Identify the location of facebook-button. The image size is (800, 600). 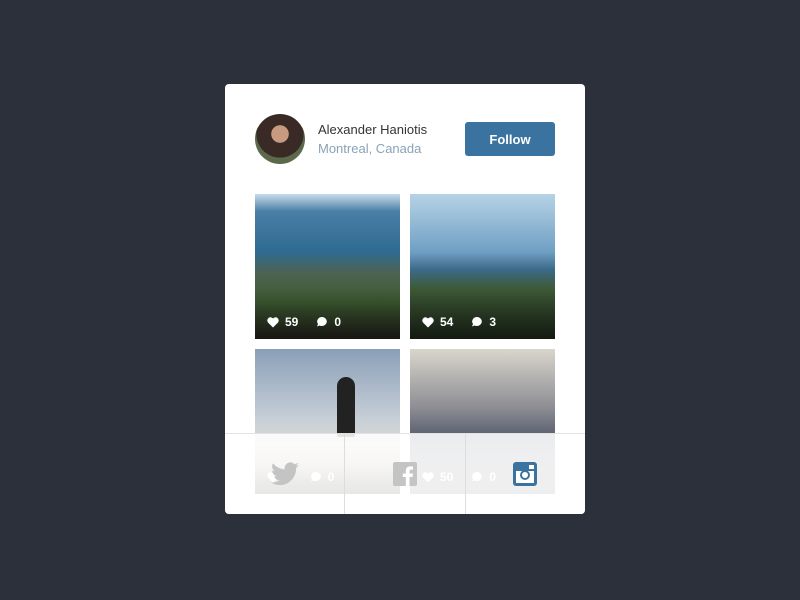
(405, 474).